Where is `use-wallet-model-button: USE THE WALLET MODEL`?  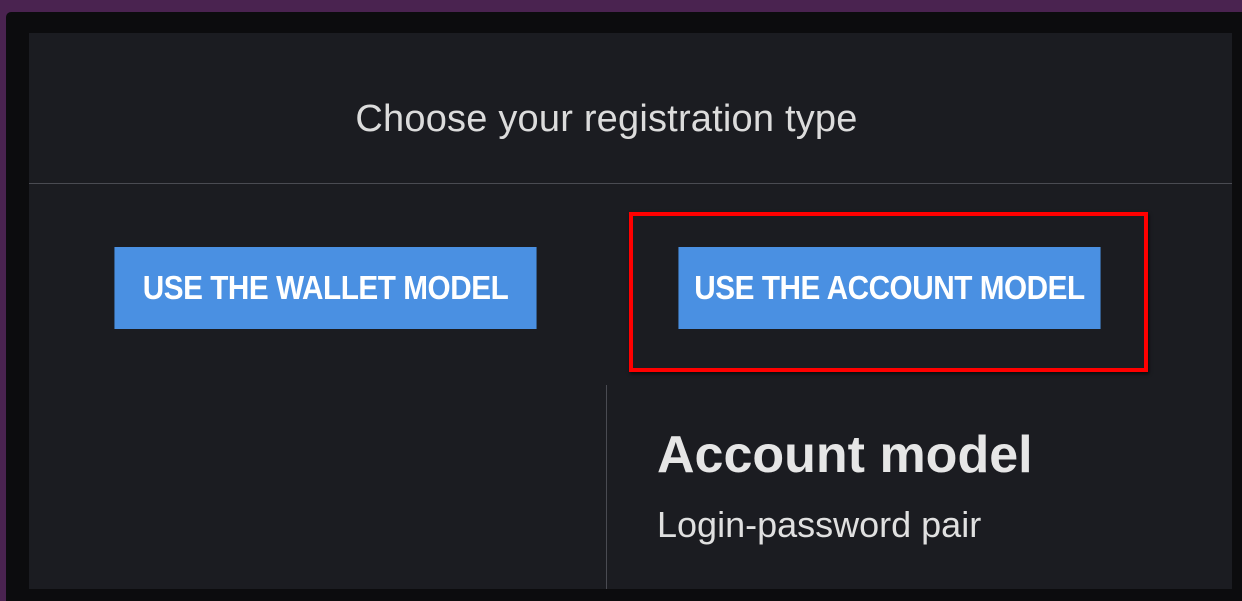
use-wallet-model-button: USE THE WALLET MODEL is located at coordinates (325, 288).